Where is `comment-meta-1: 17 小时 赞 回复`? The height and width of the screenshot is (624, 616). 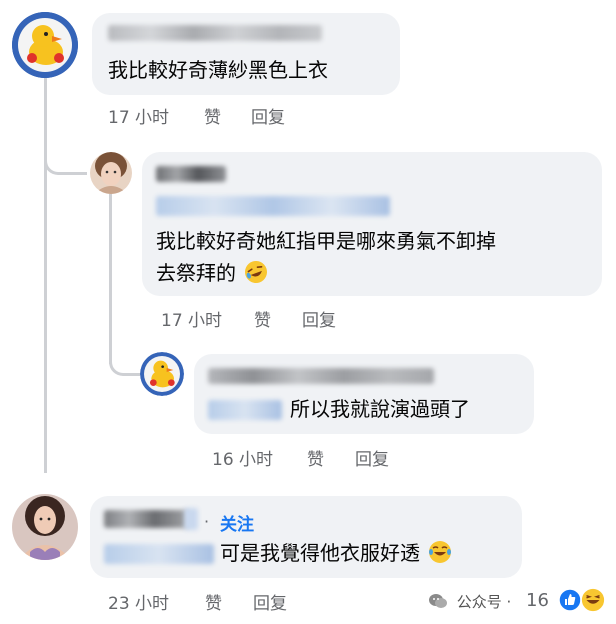
comment-meta-1: 17 小时 赞 回复 is located at coordinates (218, 115).